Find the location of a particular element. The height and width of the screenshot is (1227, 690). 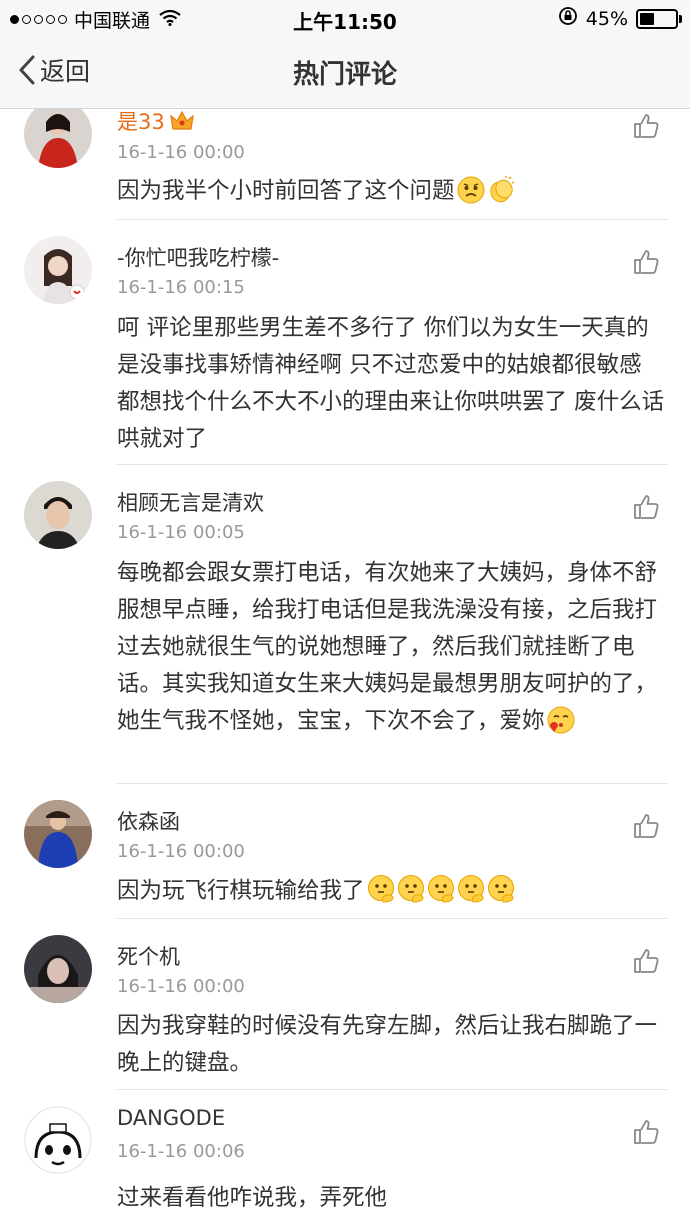

comment-text: 因为玩飞行棋玩输给我了 is located at coordinates (393, 891).